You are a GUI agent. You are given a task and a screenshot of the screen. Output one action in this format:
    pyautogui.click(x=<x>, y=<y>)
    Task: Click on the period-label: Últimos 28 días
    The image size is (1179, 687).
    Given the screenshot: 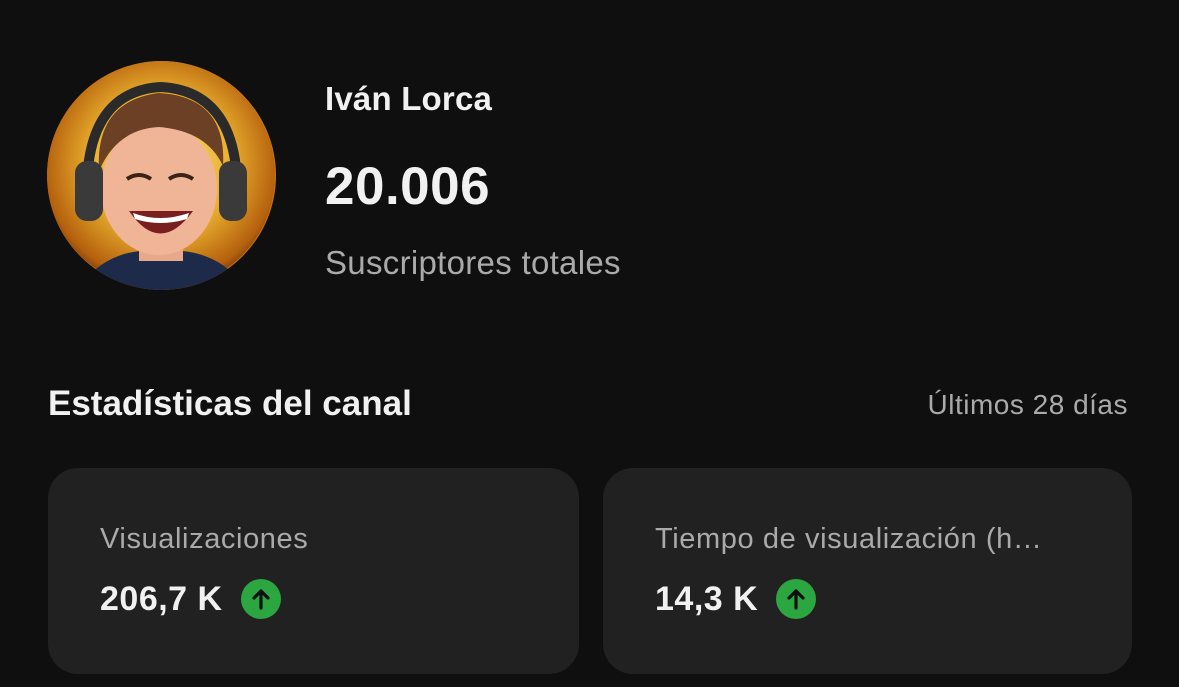 What is the action you would take?
    pyautogui.click(x=1027, y=404)
    